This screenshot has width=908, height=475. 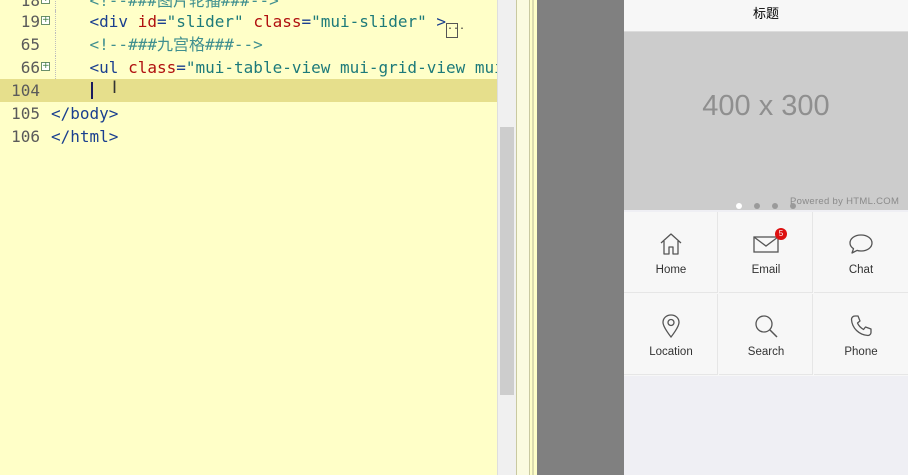 What do you see at coordinates (523, 237) in the screenshot?
I see `pane-splitter` at bounding box center [523, 237].